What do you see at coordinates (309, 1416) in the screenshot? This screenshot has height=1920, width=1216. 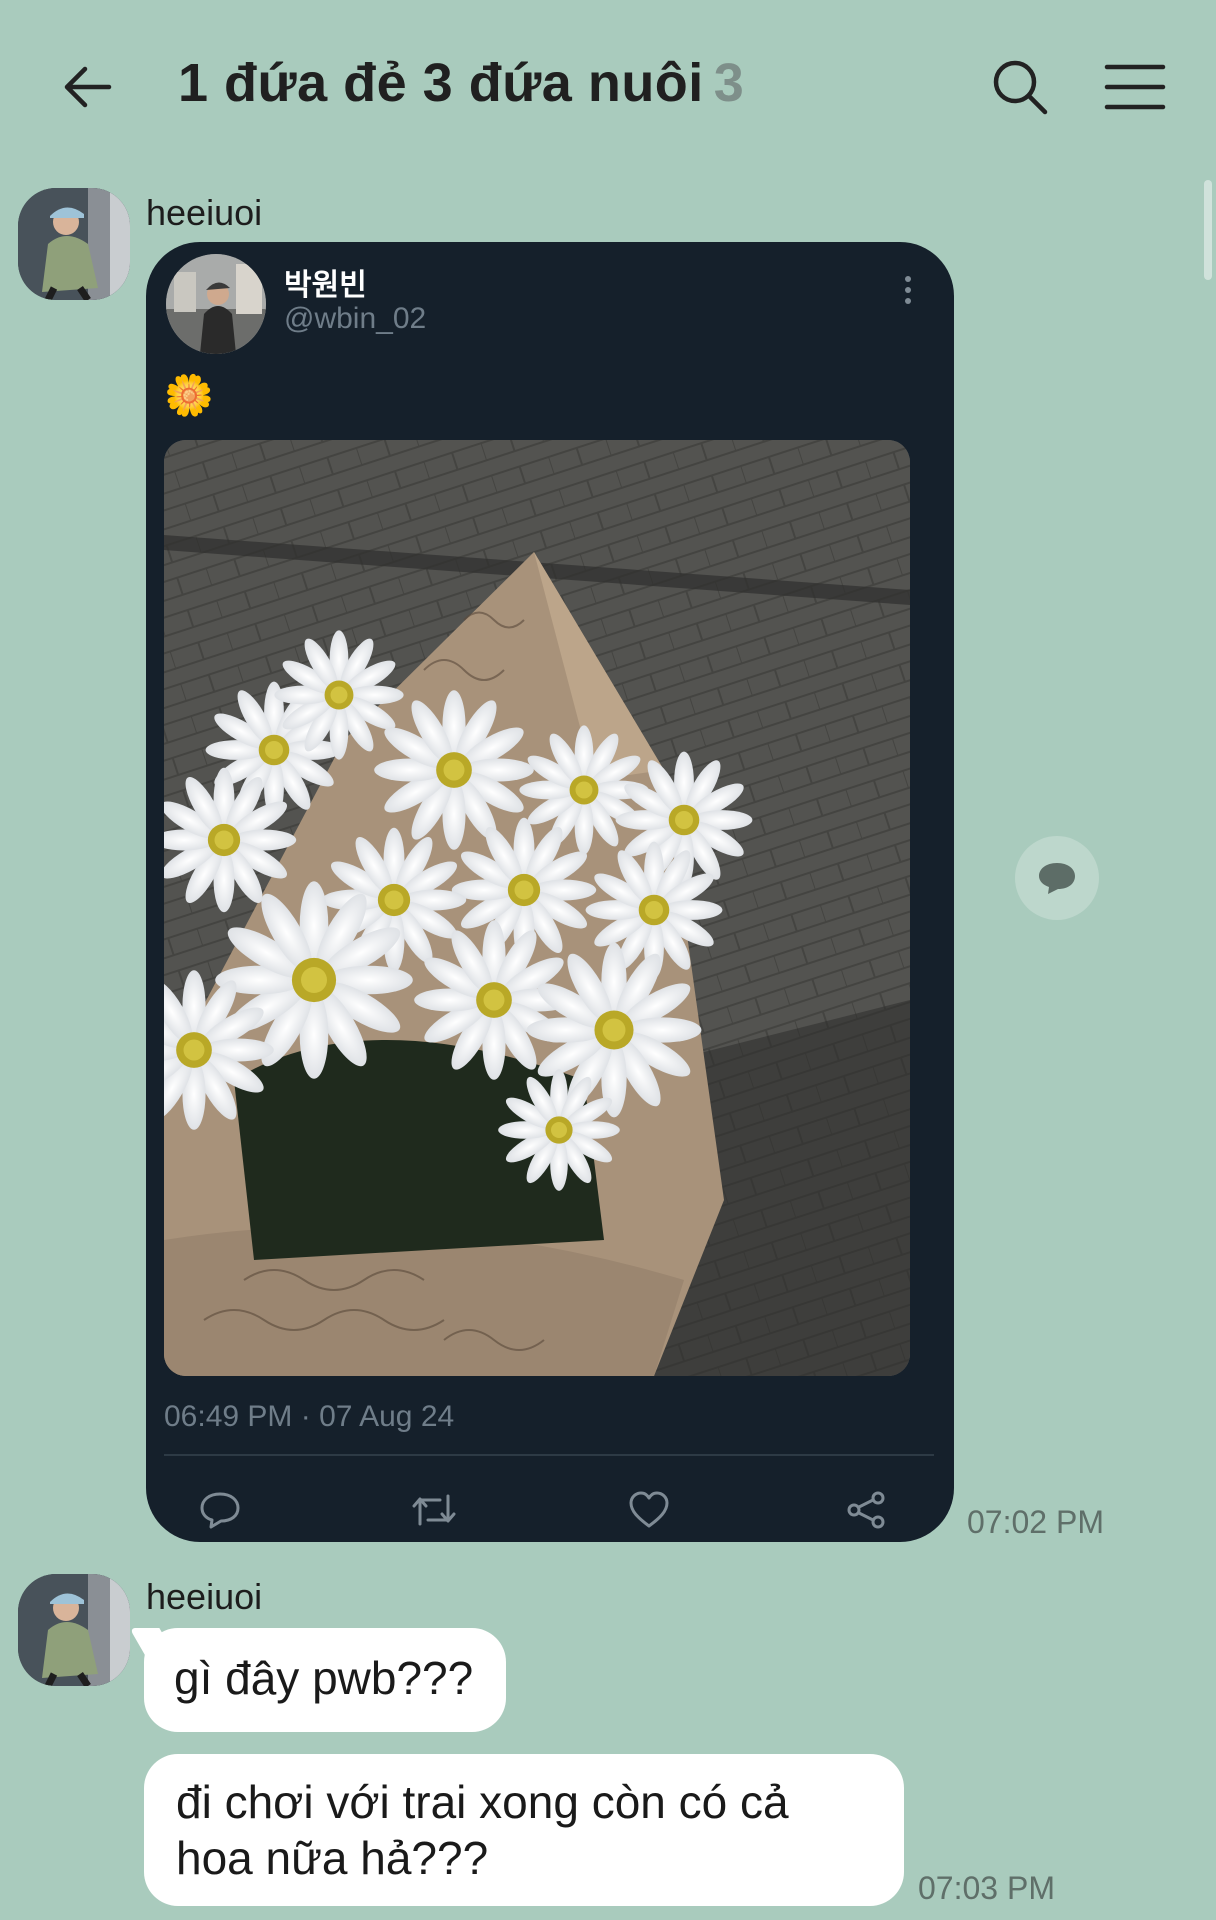 I see `tweet-timestamp: 06:49 PM · 07 Aug 24` at bounding box center [309, 1416].